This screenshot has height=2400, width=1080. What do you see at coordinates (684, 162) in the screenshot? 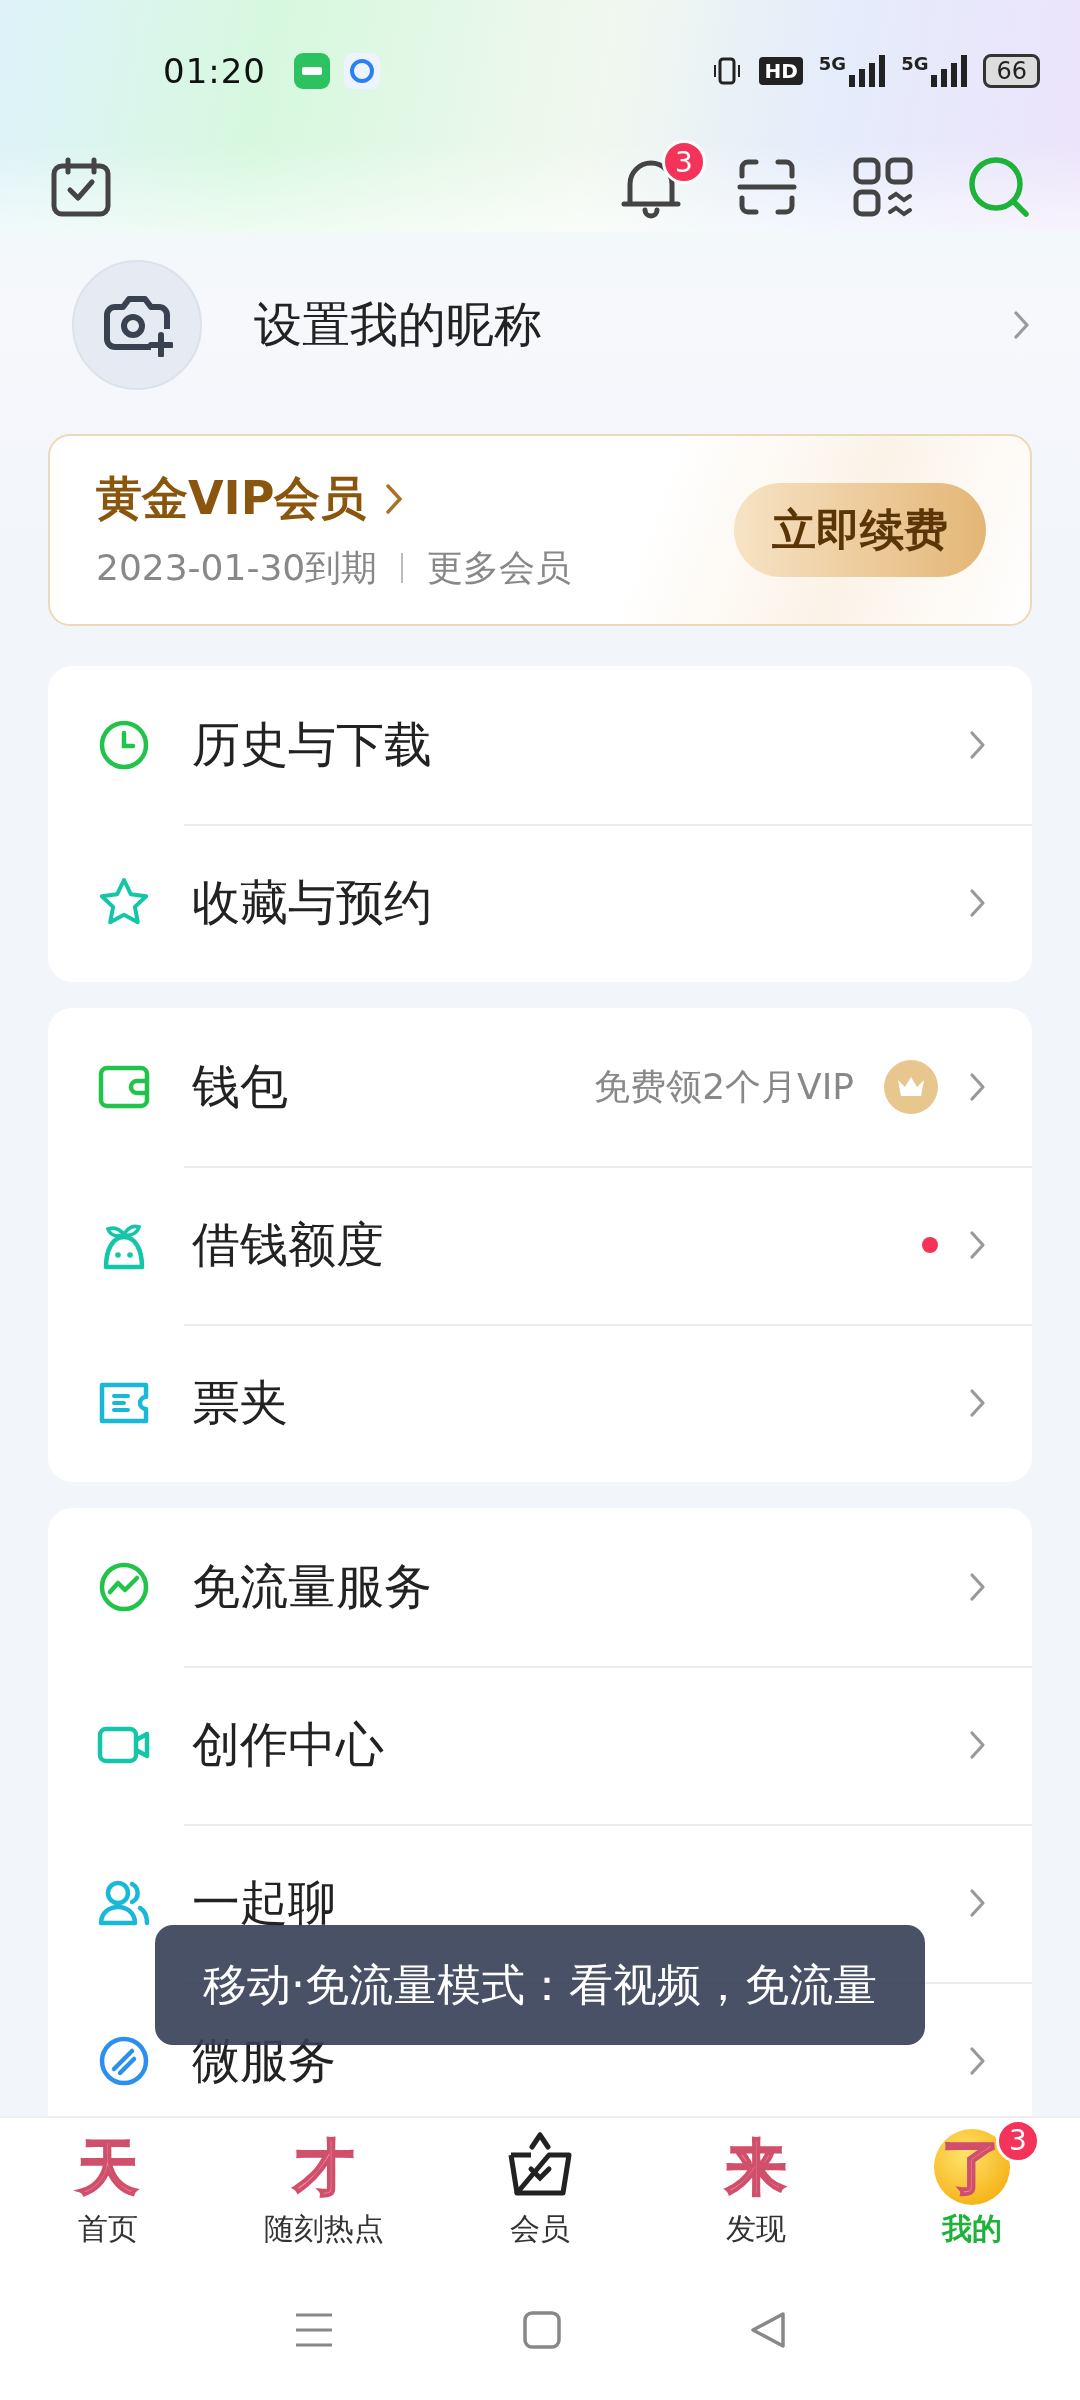
I see `notification-badge: 3` at bounding box center [684, 162].